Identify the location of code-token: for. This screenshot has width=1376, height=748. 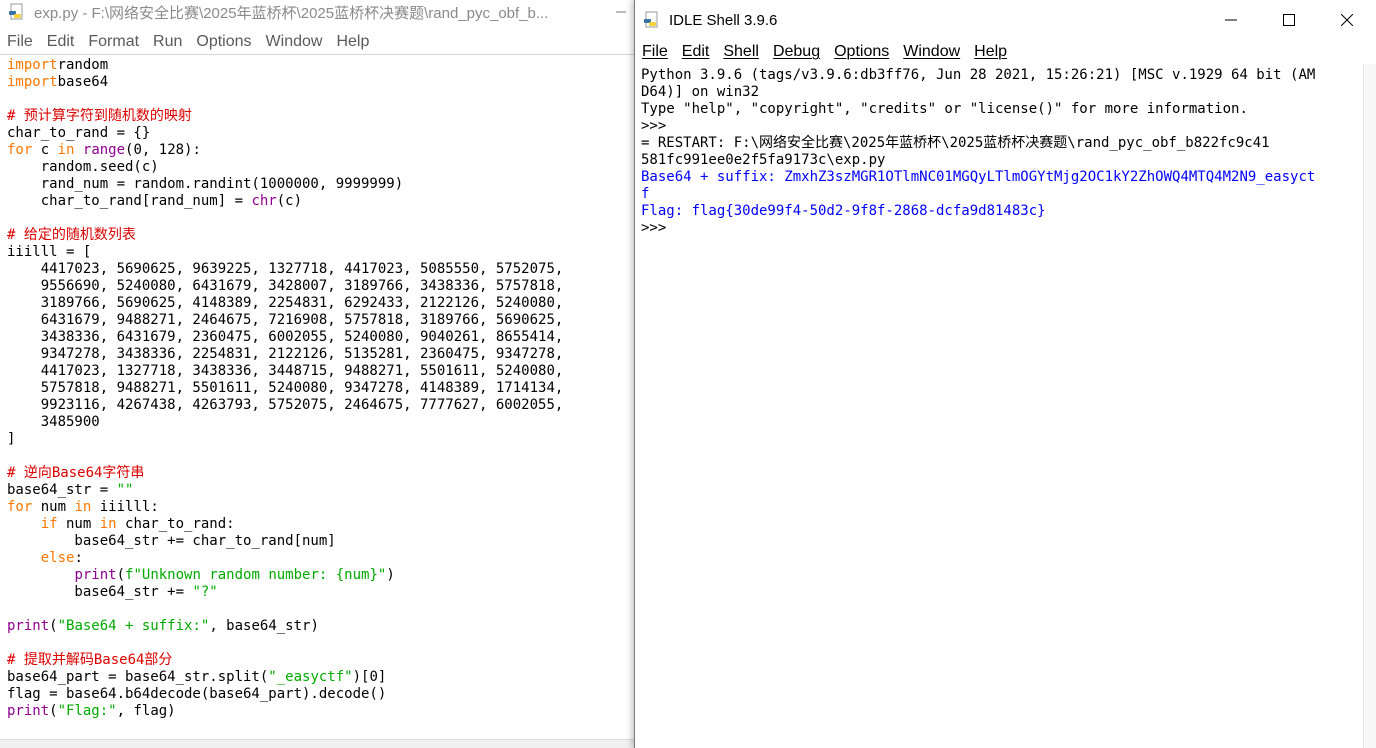
(20, 150).